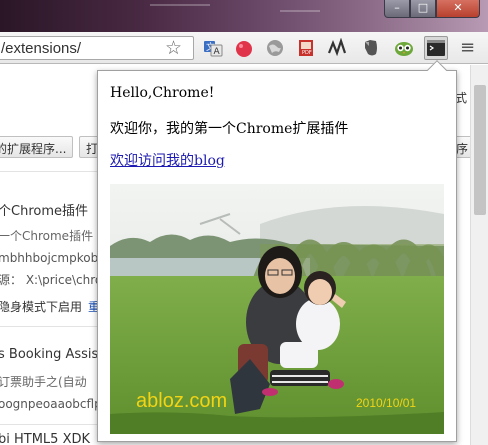  Describe the element at coordinates (479, 255) in the screenshot. I see `page-scrollbar` at that location.